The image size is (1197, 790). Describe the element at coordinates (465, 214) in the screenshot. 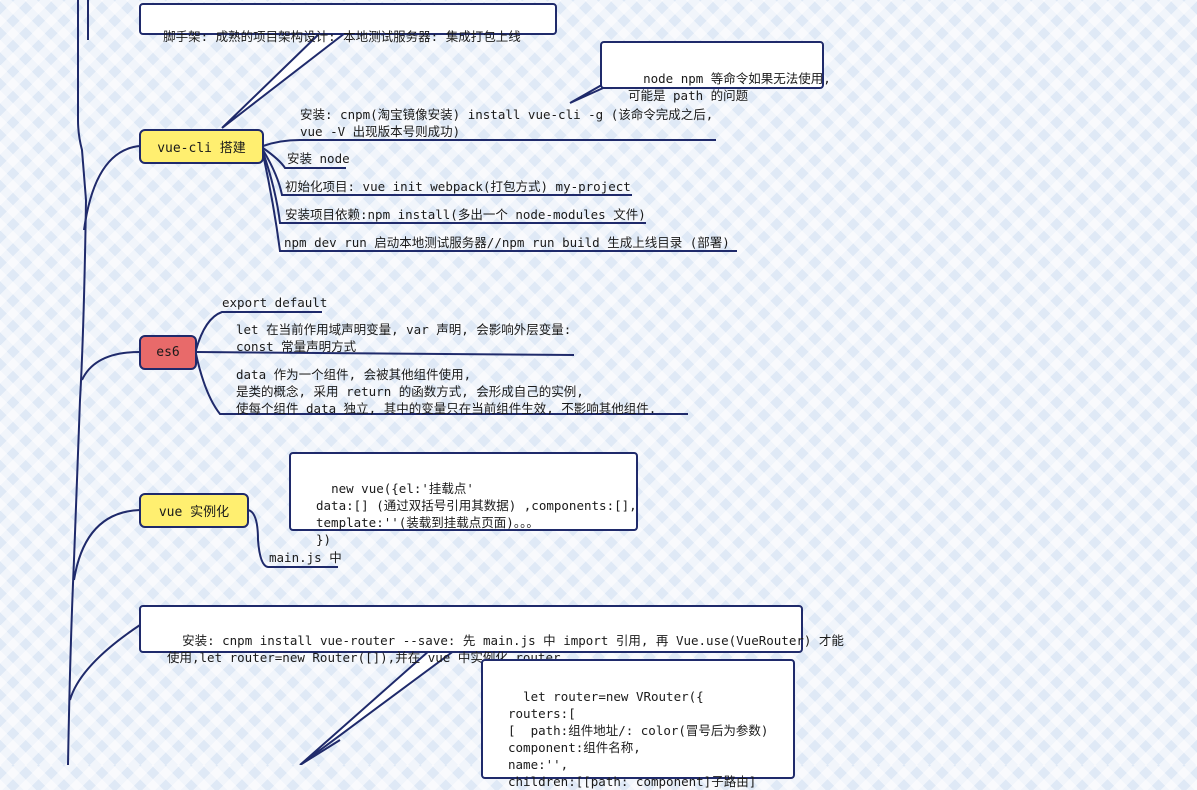

I see `branch-install-deps: 安装项目依赖:npm install(多出一个 node-modules 文件)` at that location.